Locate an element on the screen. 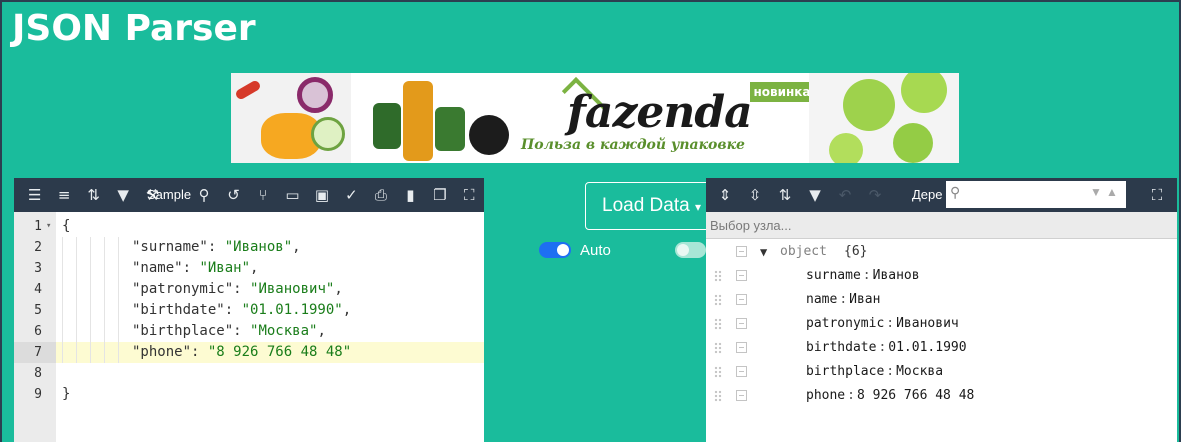  tree-field-node: name: Иван is located at coordinates (941, 300).